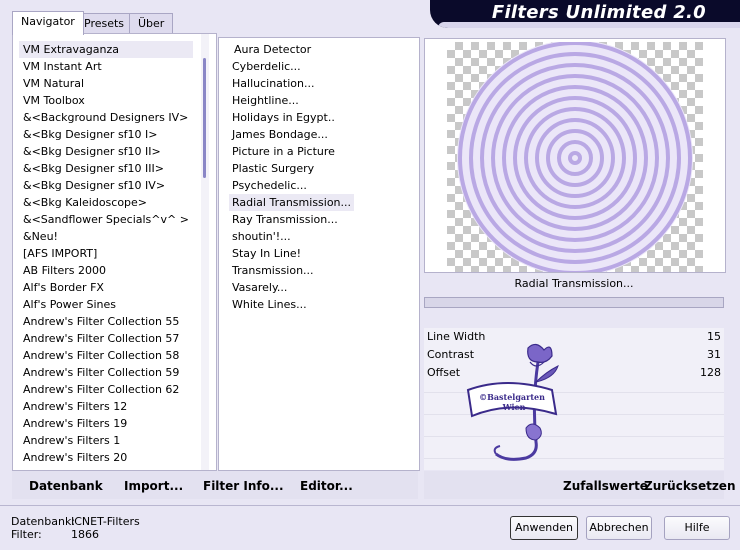 This screenshot has width=740, height=550. Describe the element at coordinates (106, 202) in the screenshot. I see `category-item: &<Bkg Kaleidoscope>` at that location.